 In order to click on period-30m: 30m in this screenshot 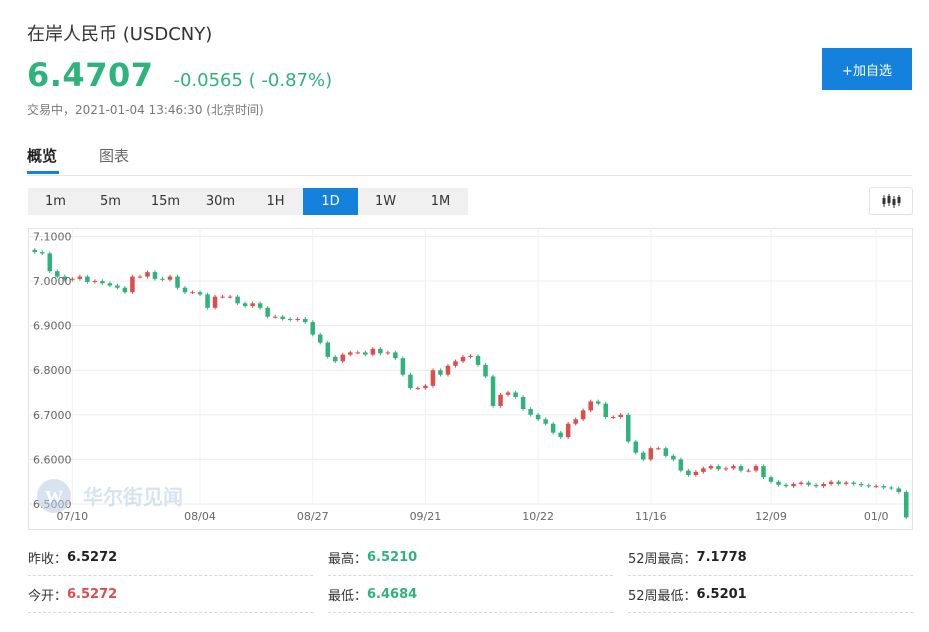, I will do `click(220, 201)`.